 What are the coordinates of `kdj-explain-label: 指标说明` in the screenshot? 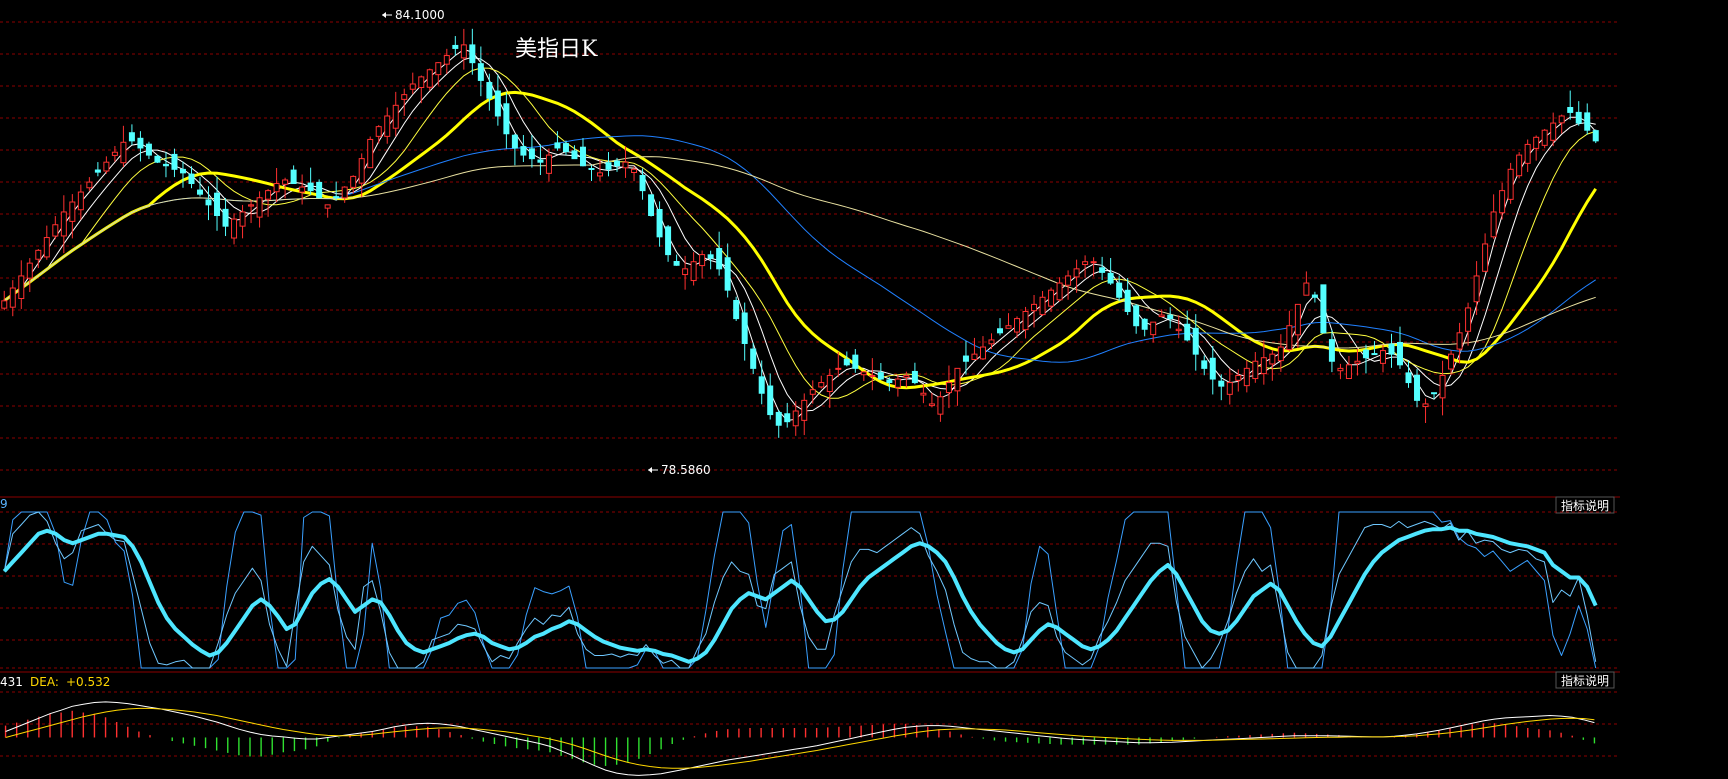 It's located at (1585, 505).